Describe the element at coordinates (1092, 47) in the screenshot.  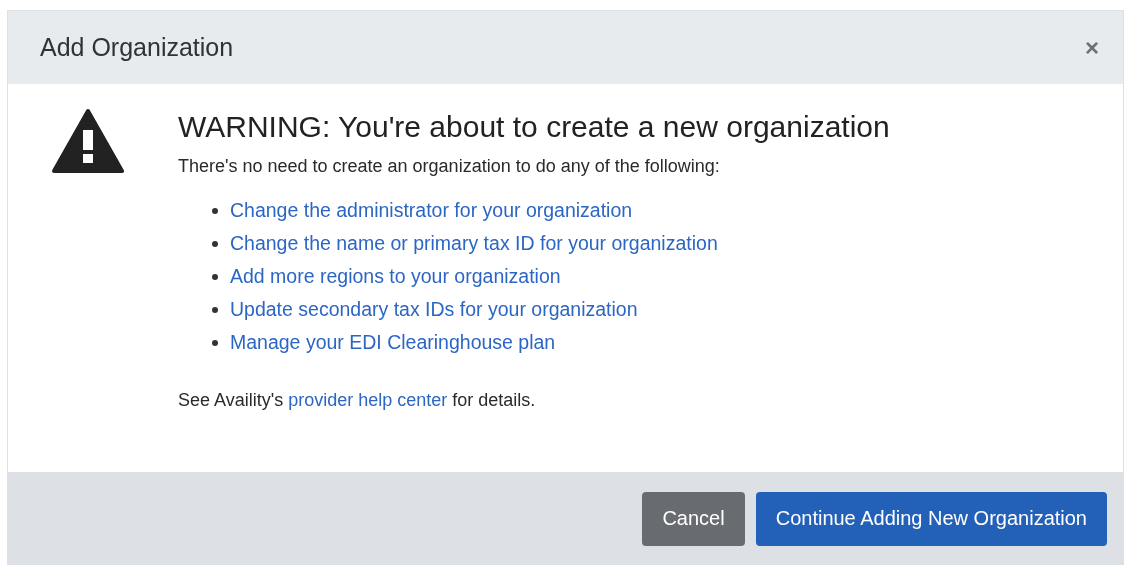
I see `close-button: ×` at that location.